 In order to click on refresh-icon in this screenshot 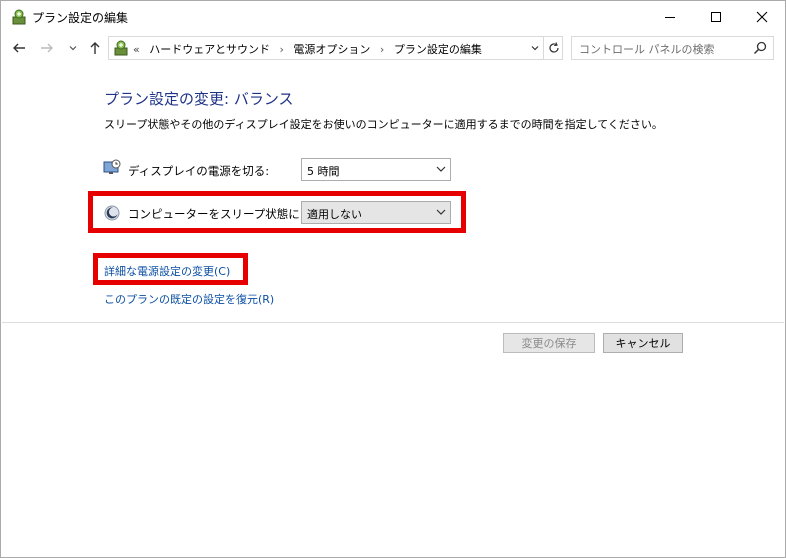, I will do `click(553, 47)`.